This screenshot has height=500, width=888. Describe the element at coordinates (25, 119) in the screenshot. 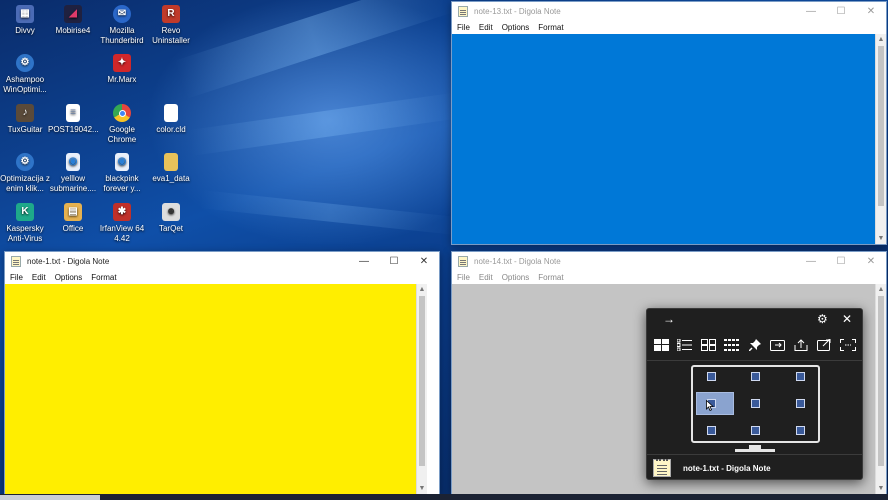

I see `desktop-icon-tuxguitar: ♪ TuxGuitar` at that location.